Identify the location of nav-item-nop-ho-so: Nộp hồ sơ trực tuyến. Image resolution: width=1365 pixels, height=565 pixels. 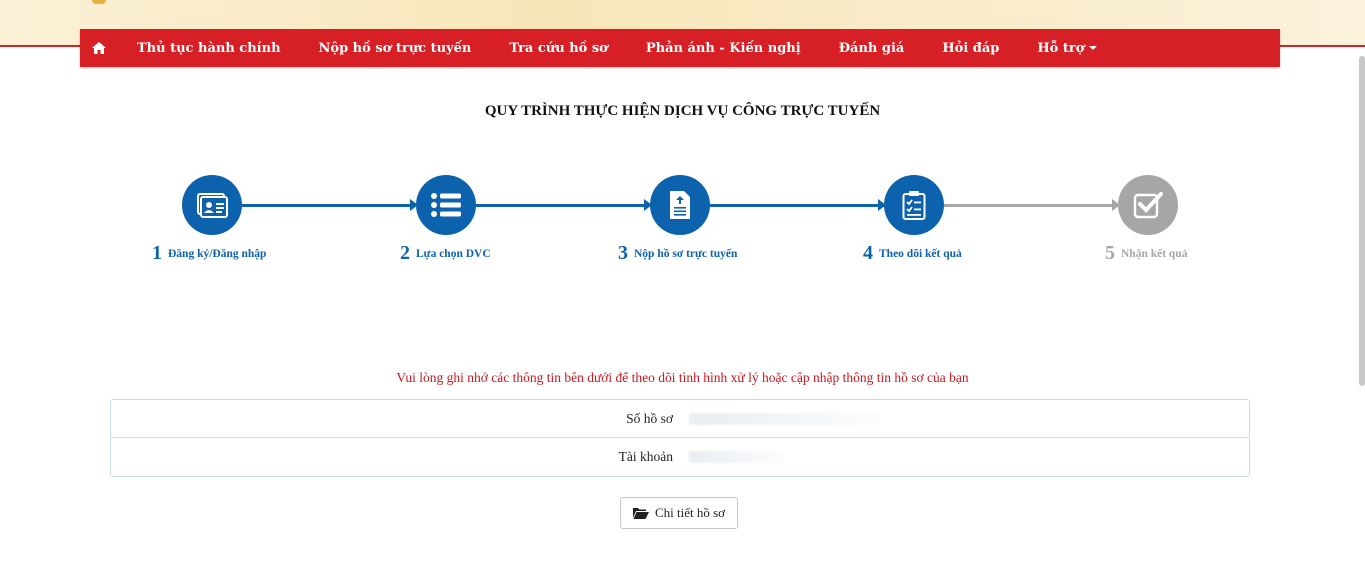
(395, 48).